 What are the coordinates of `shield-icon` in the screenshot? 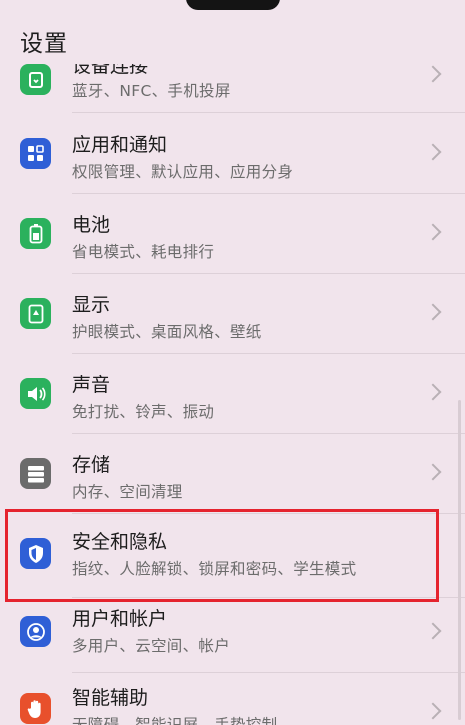 It's located at (35, 553).